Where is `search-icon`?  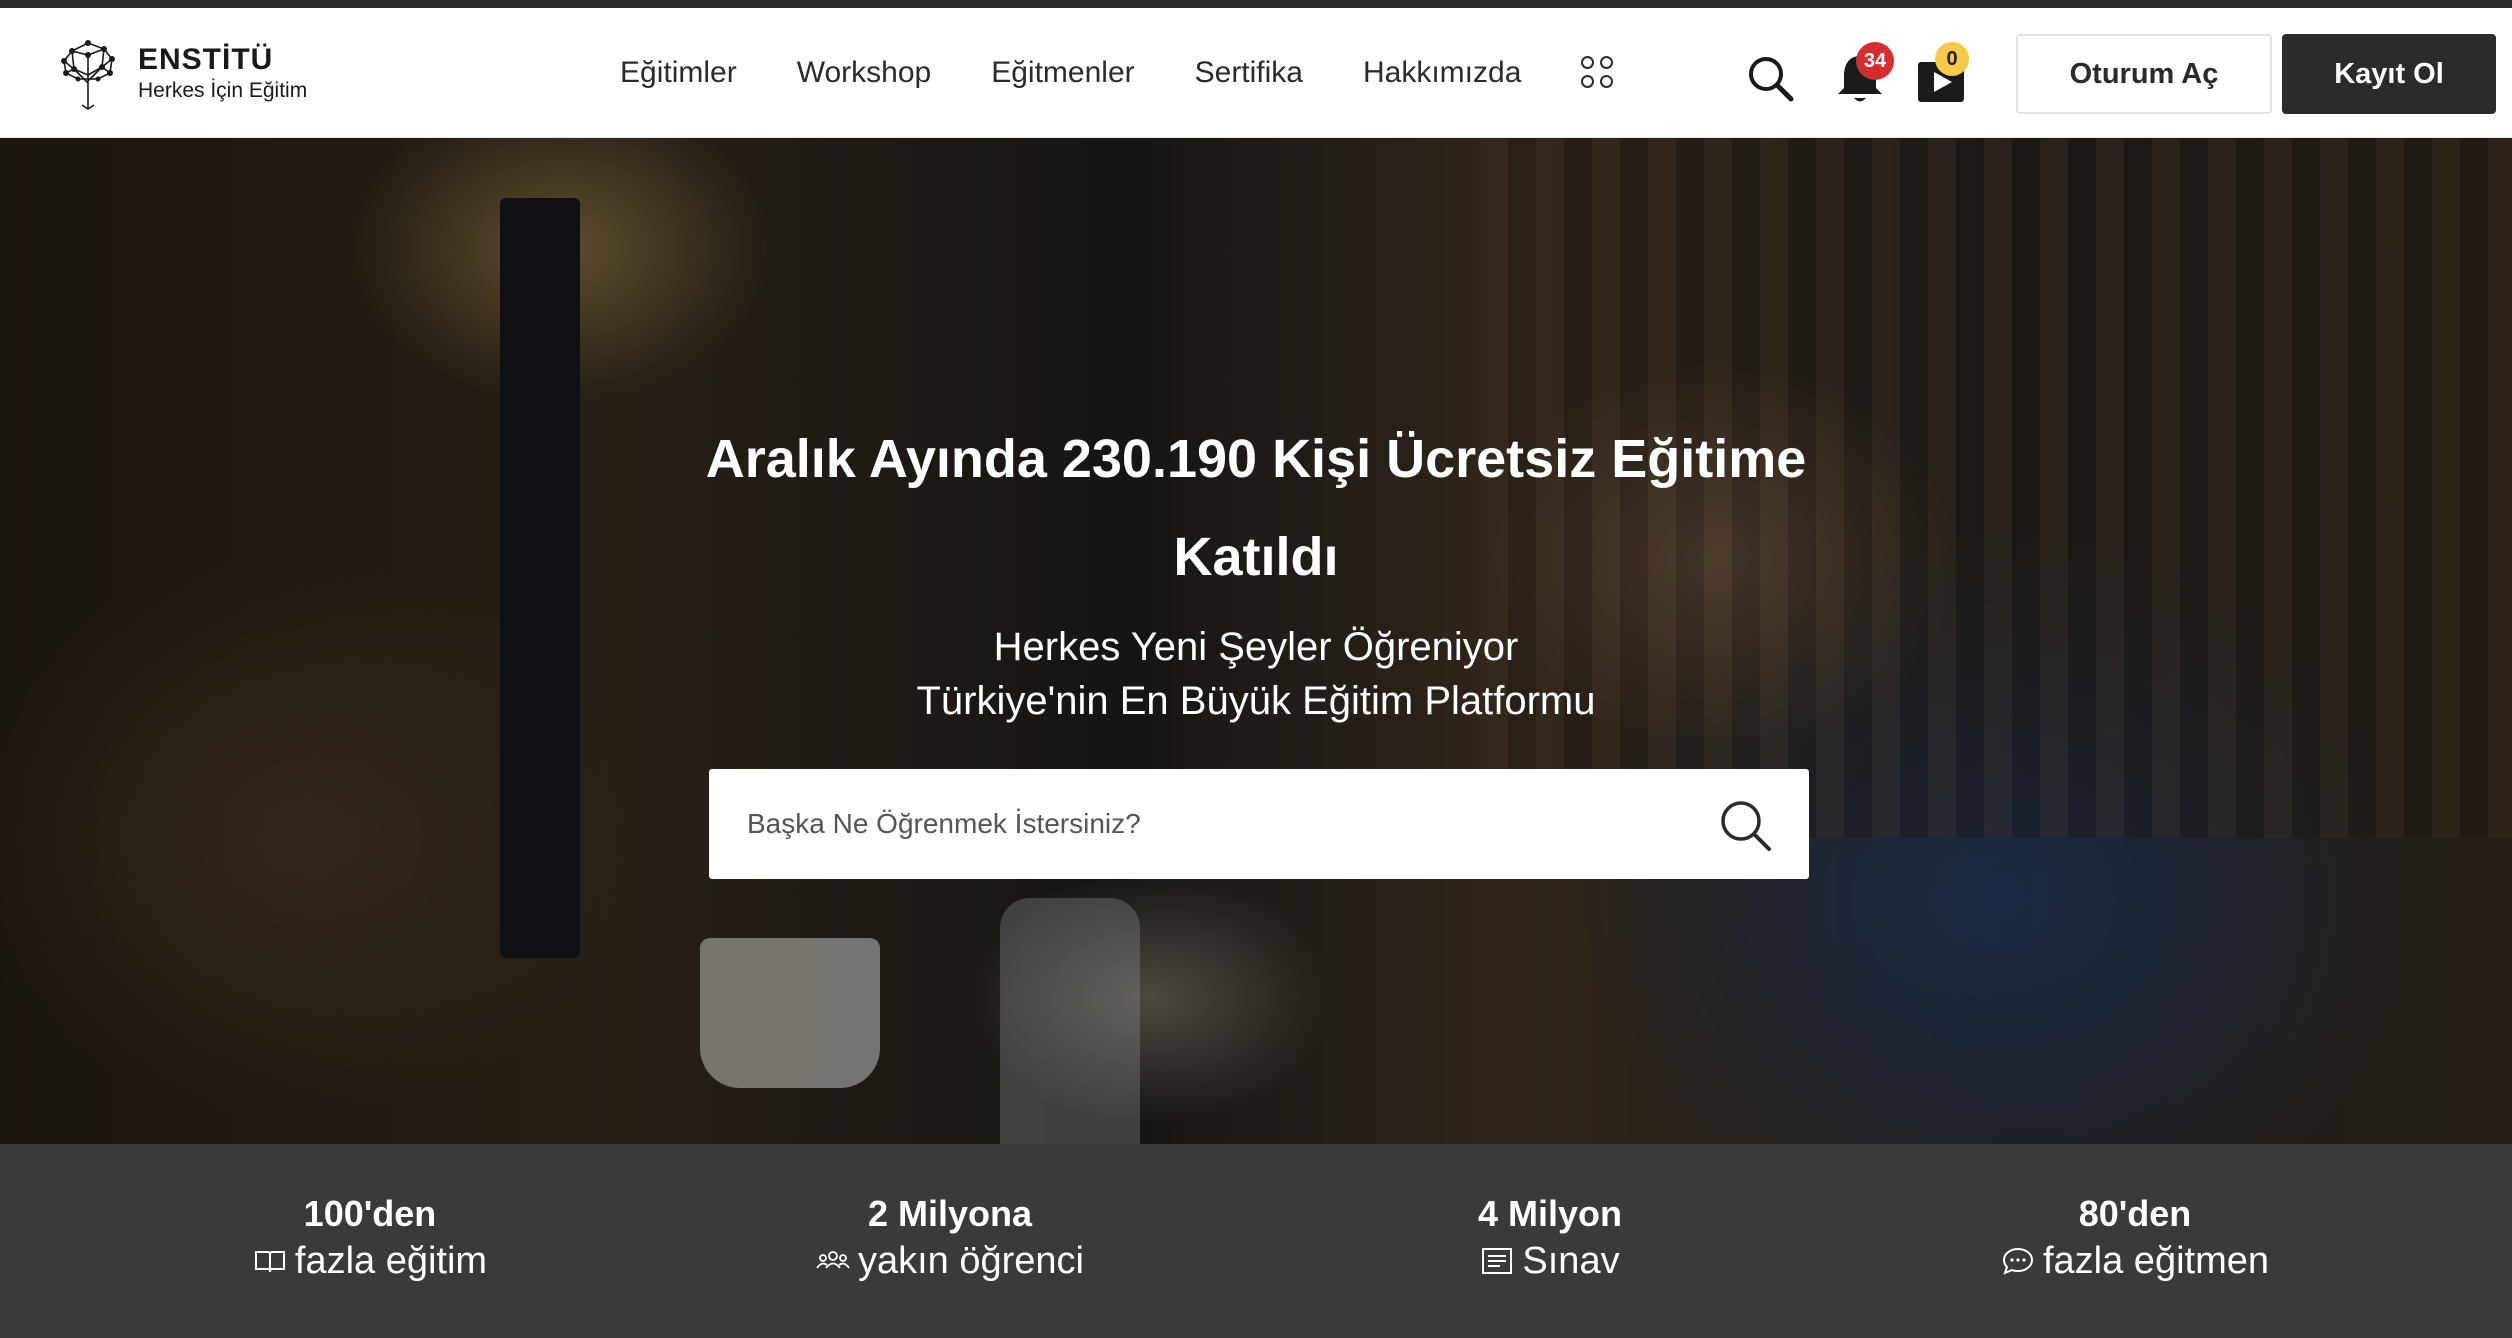
search-icon is located at coordinates (1770, 78).